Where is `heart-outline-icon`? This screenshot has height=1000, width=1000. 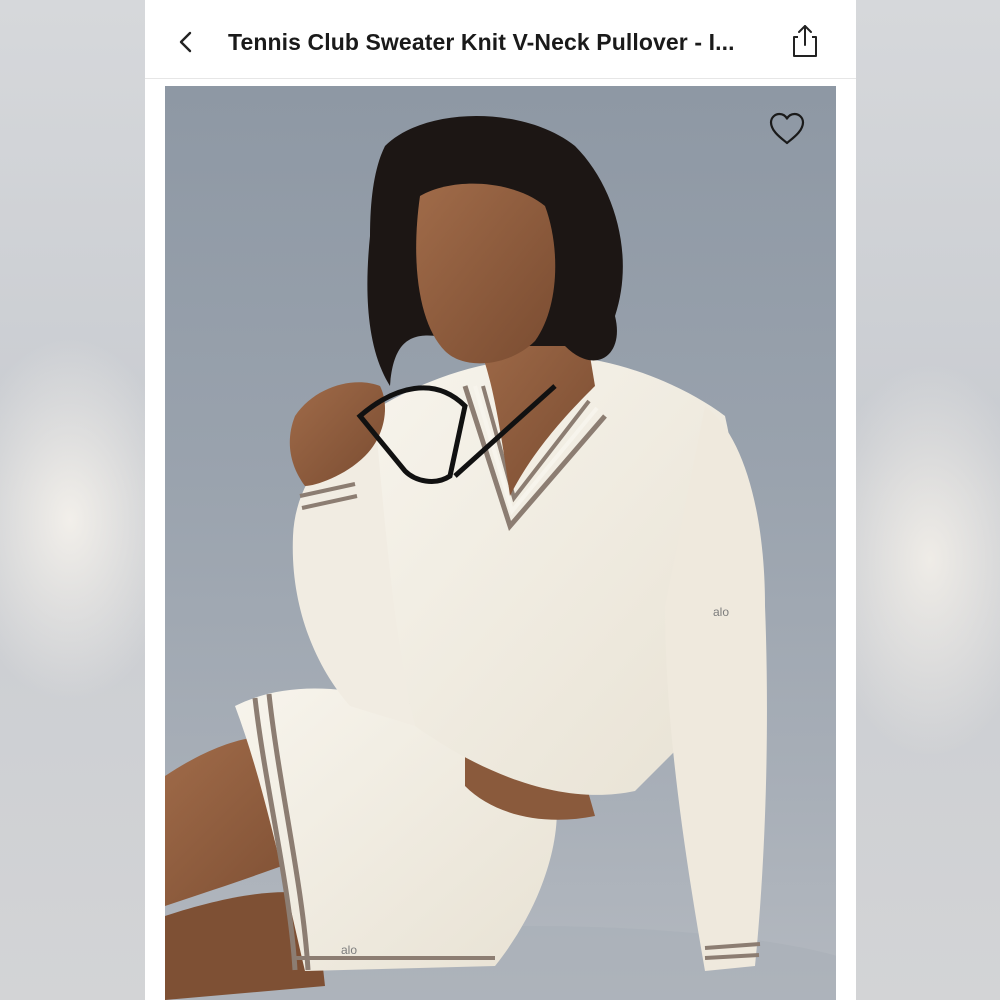 heart-outline-icon is located at coordinates (787, 128).